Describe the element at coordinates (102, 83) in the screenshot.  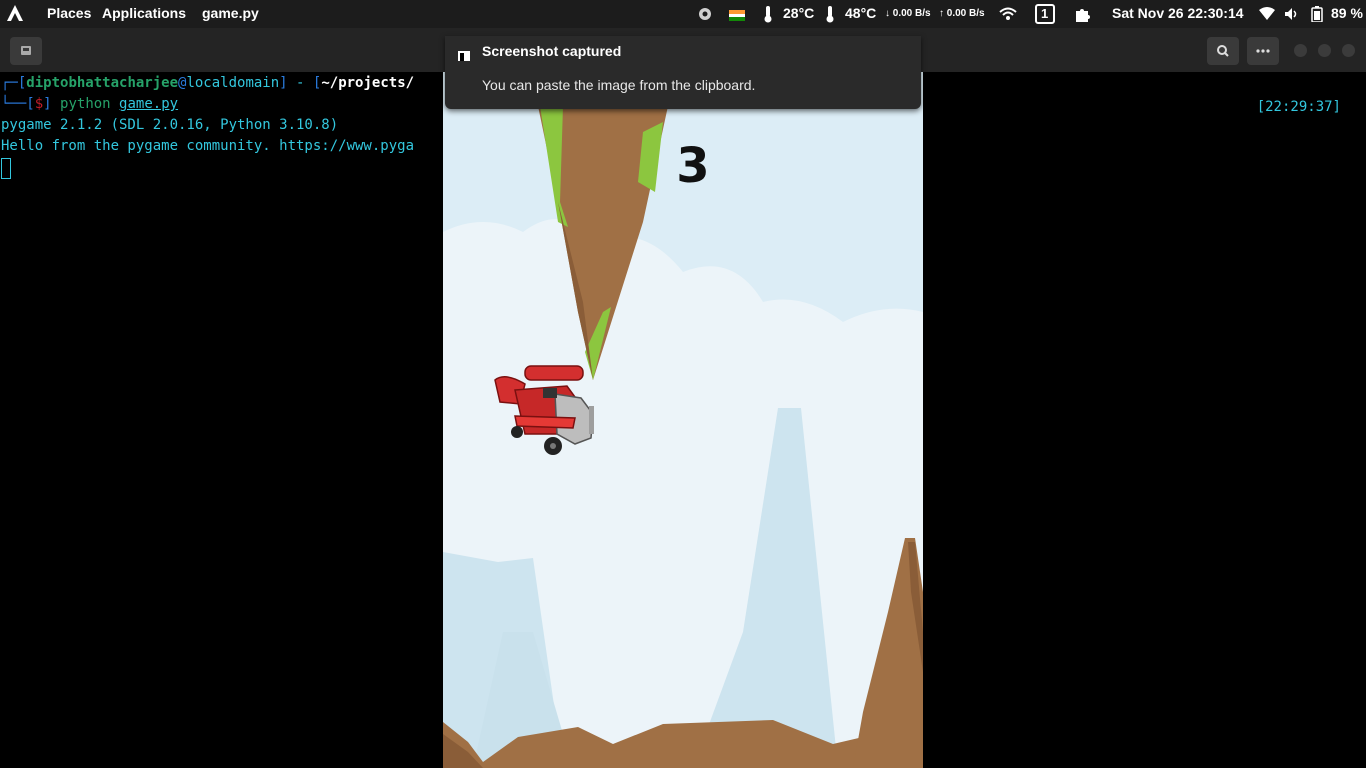
I see `prompt-user: diptobhattacharjee` at that location.